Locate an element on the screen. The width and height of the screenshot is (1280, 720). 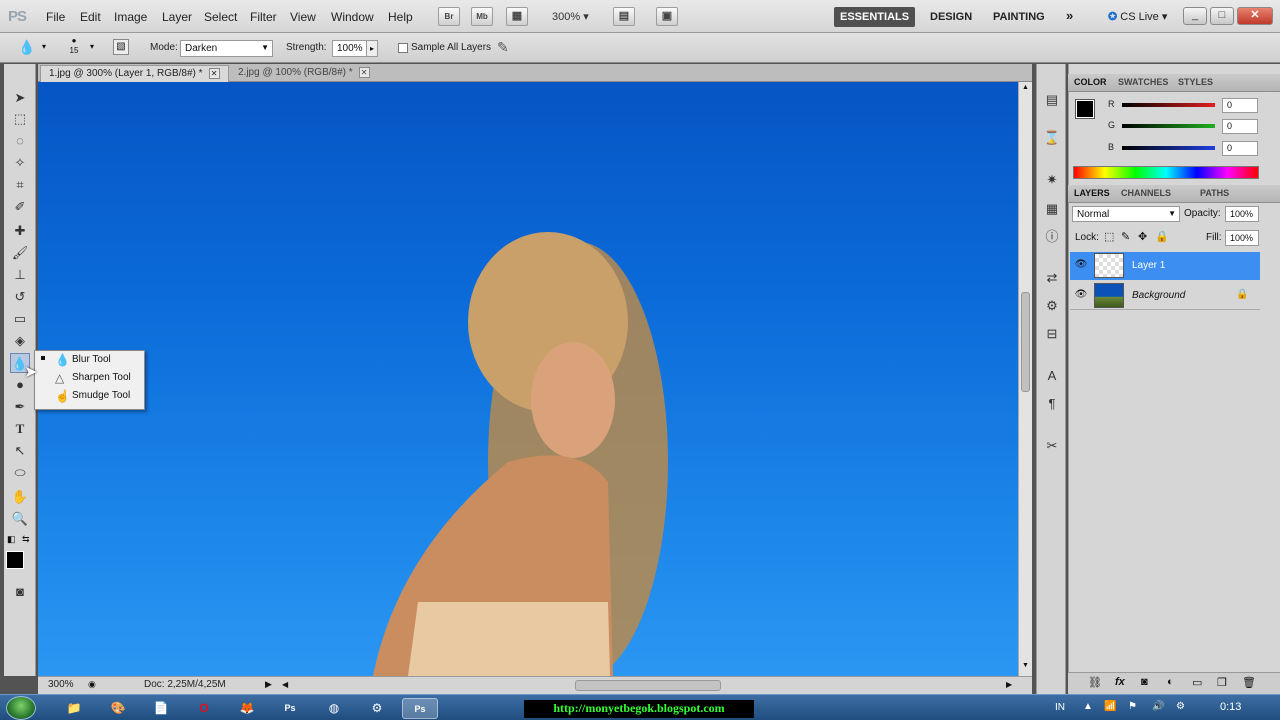
layer-name: Background is located at coordinates (1158, 295).